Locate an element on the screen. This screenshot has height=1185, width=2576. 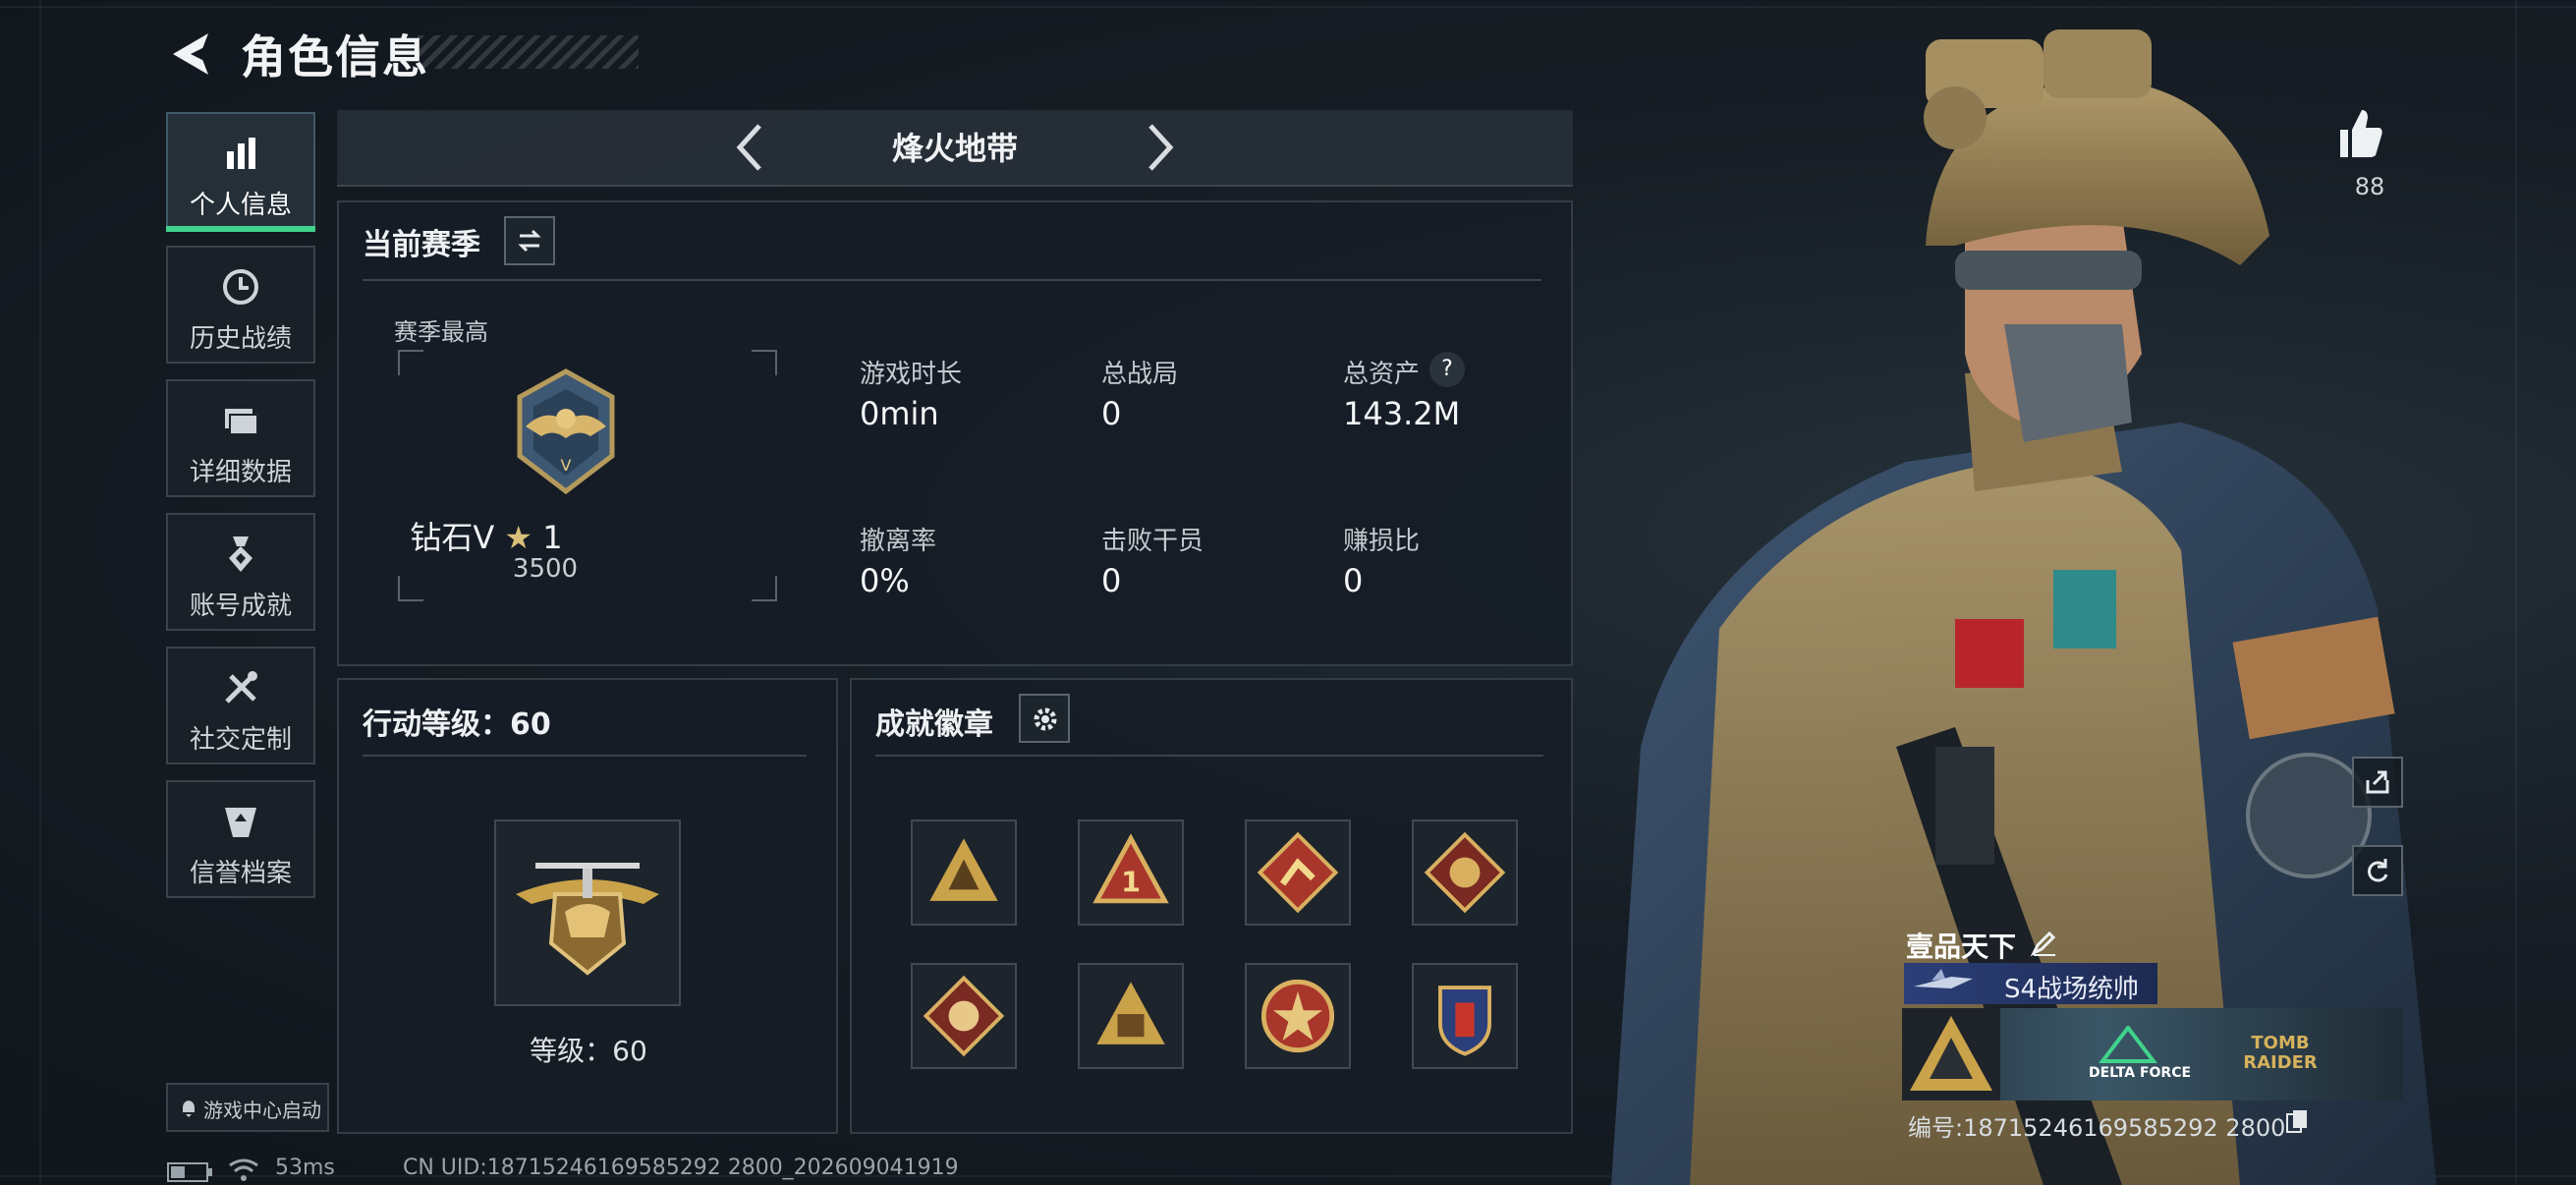
action-level-panel: 行动等级：60 等级：60 is located at coordinates (587, 906).